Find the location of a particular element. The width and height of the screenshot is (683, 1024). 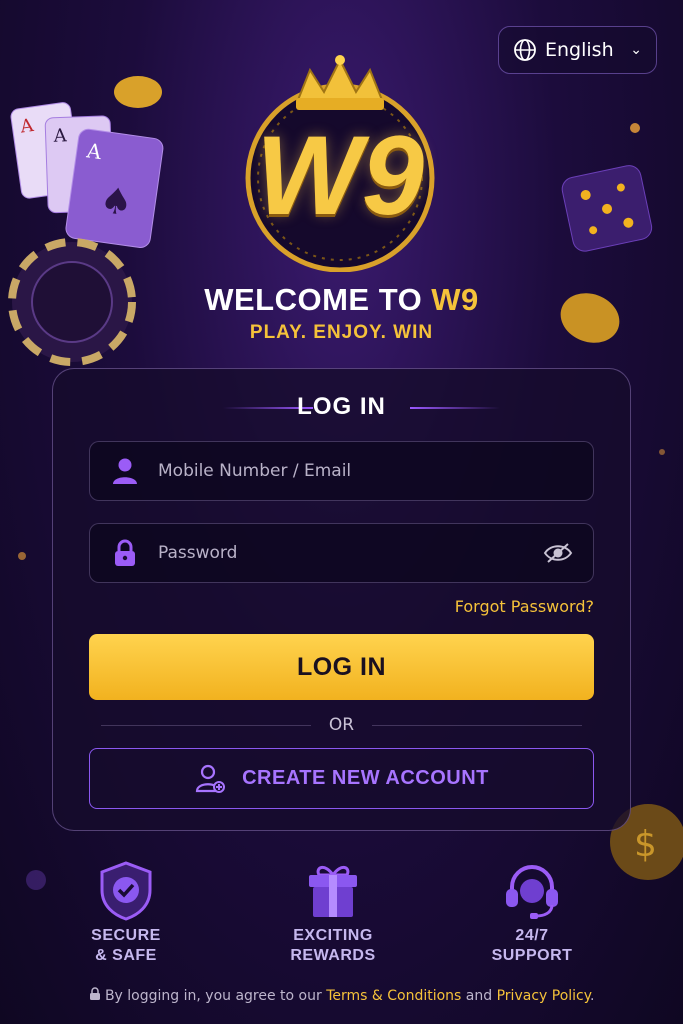

gift-icon is located at coordinates (333, 891).